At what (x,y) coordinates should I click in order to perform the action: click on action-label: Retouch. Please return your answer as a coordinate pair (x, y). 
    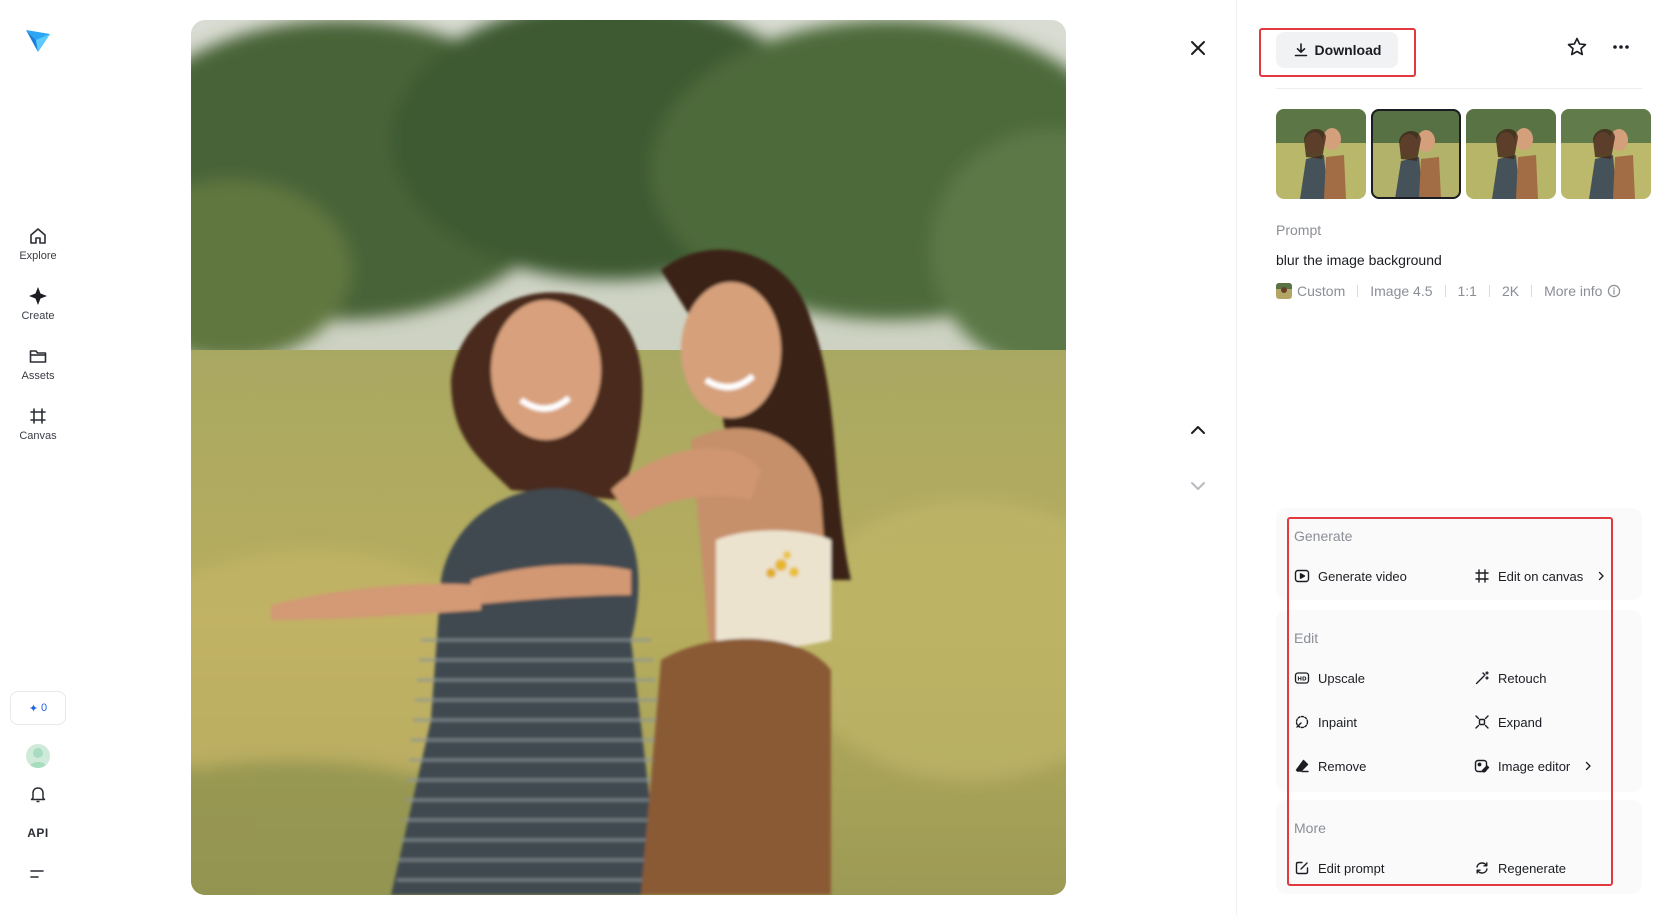
    Looking at the image, I should click on (1522, 678).